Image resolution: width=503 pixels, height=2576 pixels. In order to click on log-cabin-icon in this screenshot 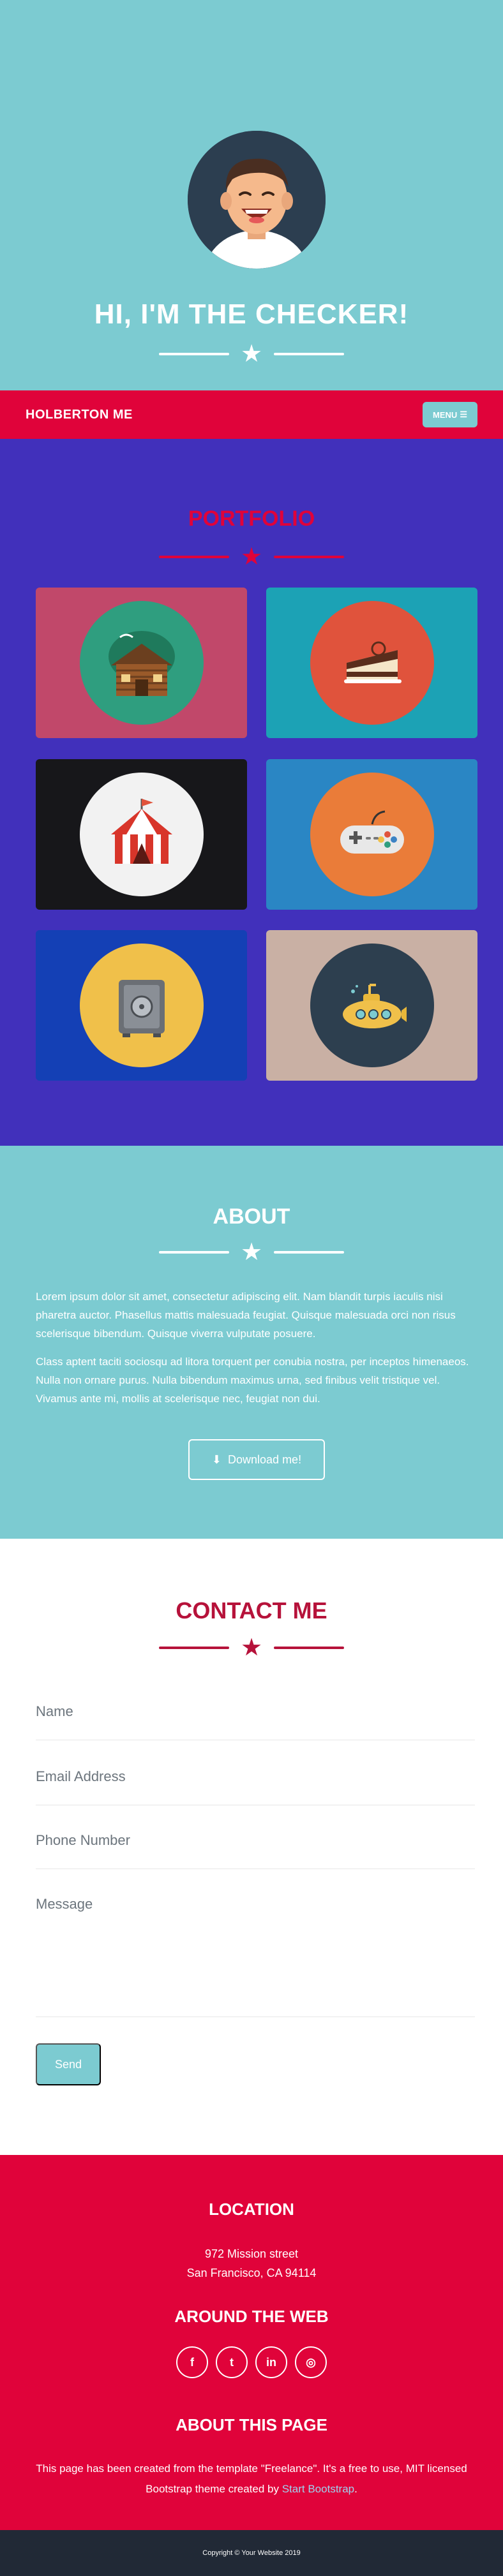, I will do `click(141, 663)`.